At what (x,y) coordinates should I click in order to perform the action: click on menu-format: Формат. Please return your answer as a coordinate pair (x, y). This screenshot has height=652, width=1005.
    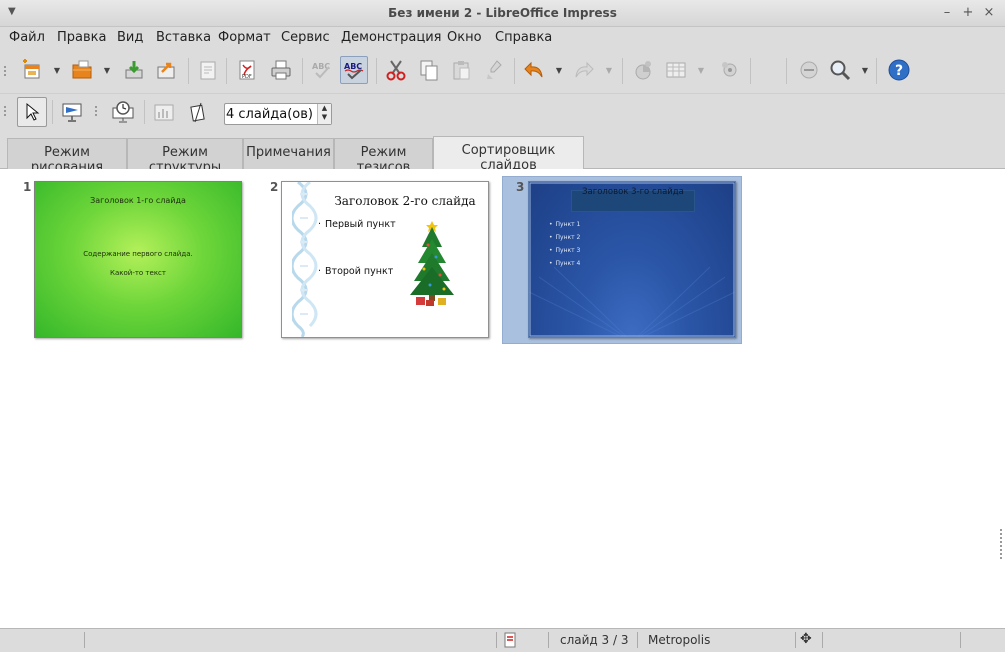
    Looking at the image, I should click on (244, 37).